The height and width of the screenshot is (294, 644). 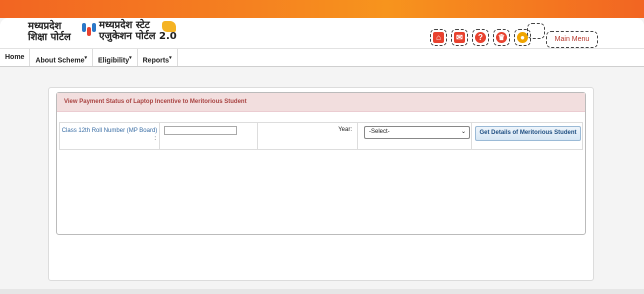 What do you see at coordinates (572, 39) in the screenshot?
I see `main-menu-button: Main Menu` at bounding box center [572, 39].